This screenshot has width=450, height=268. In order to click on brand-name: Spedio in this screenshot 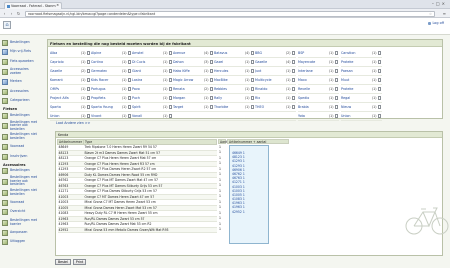, I will do `click(313, 98)`.